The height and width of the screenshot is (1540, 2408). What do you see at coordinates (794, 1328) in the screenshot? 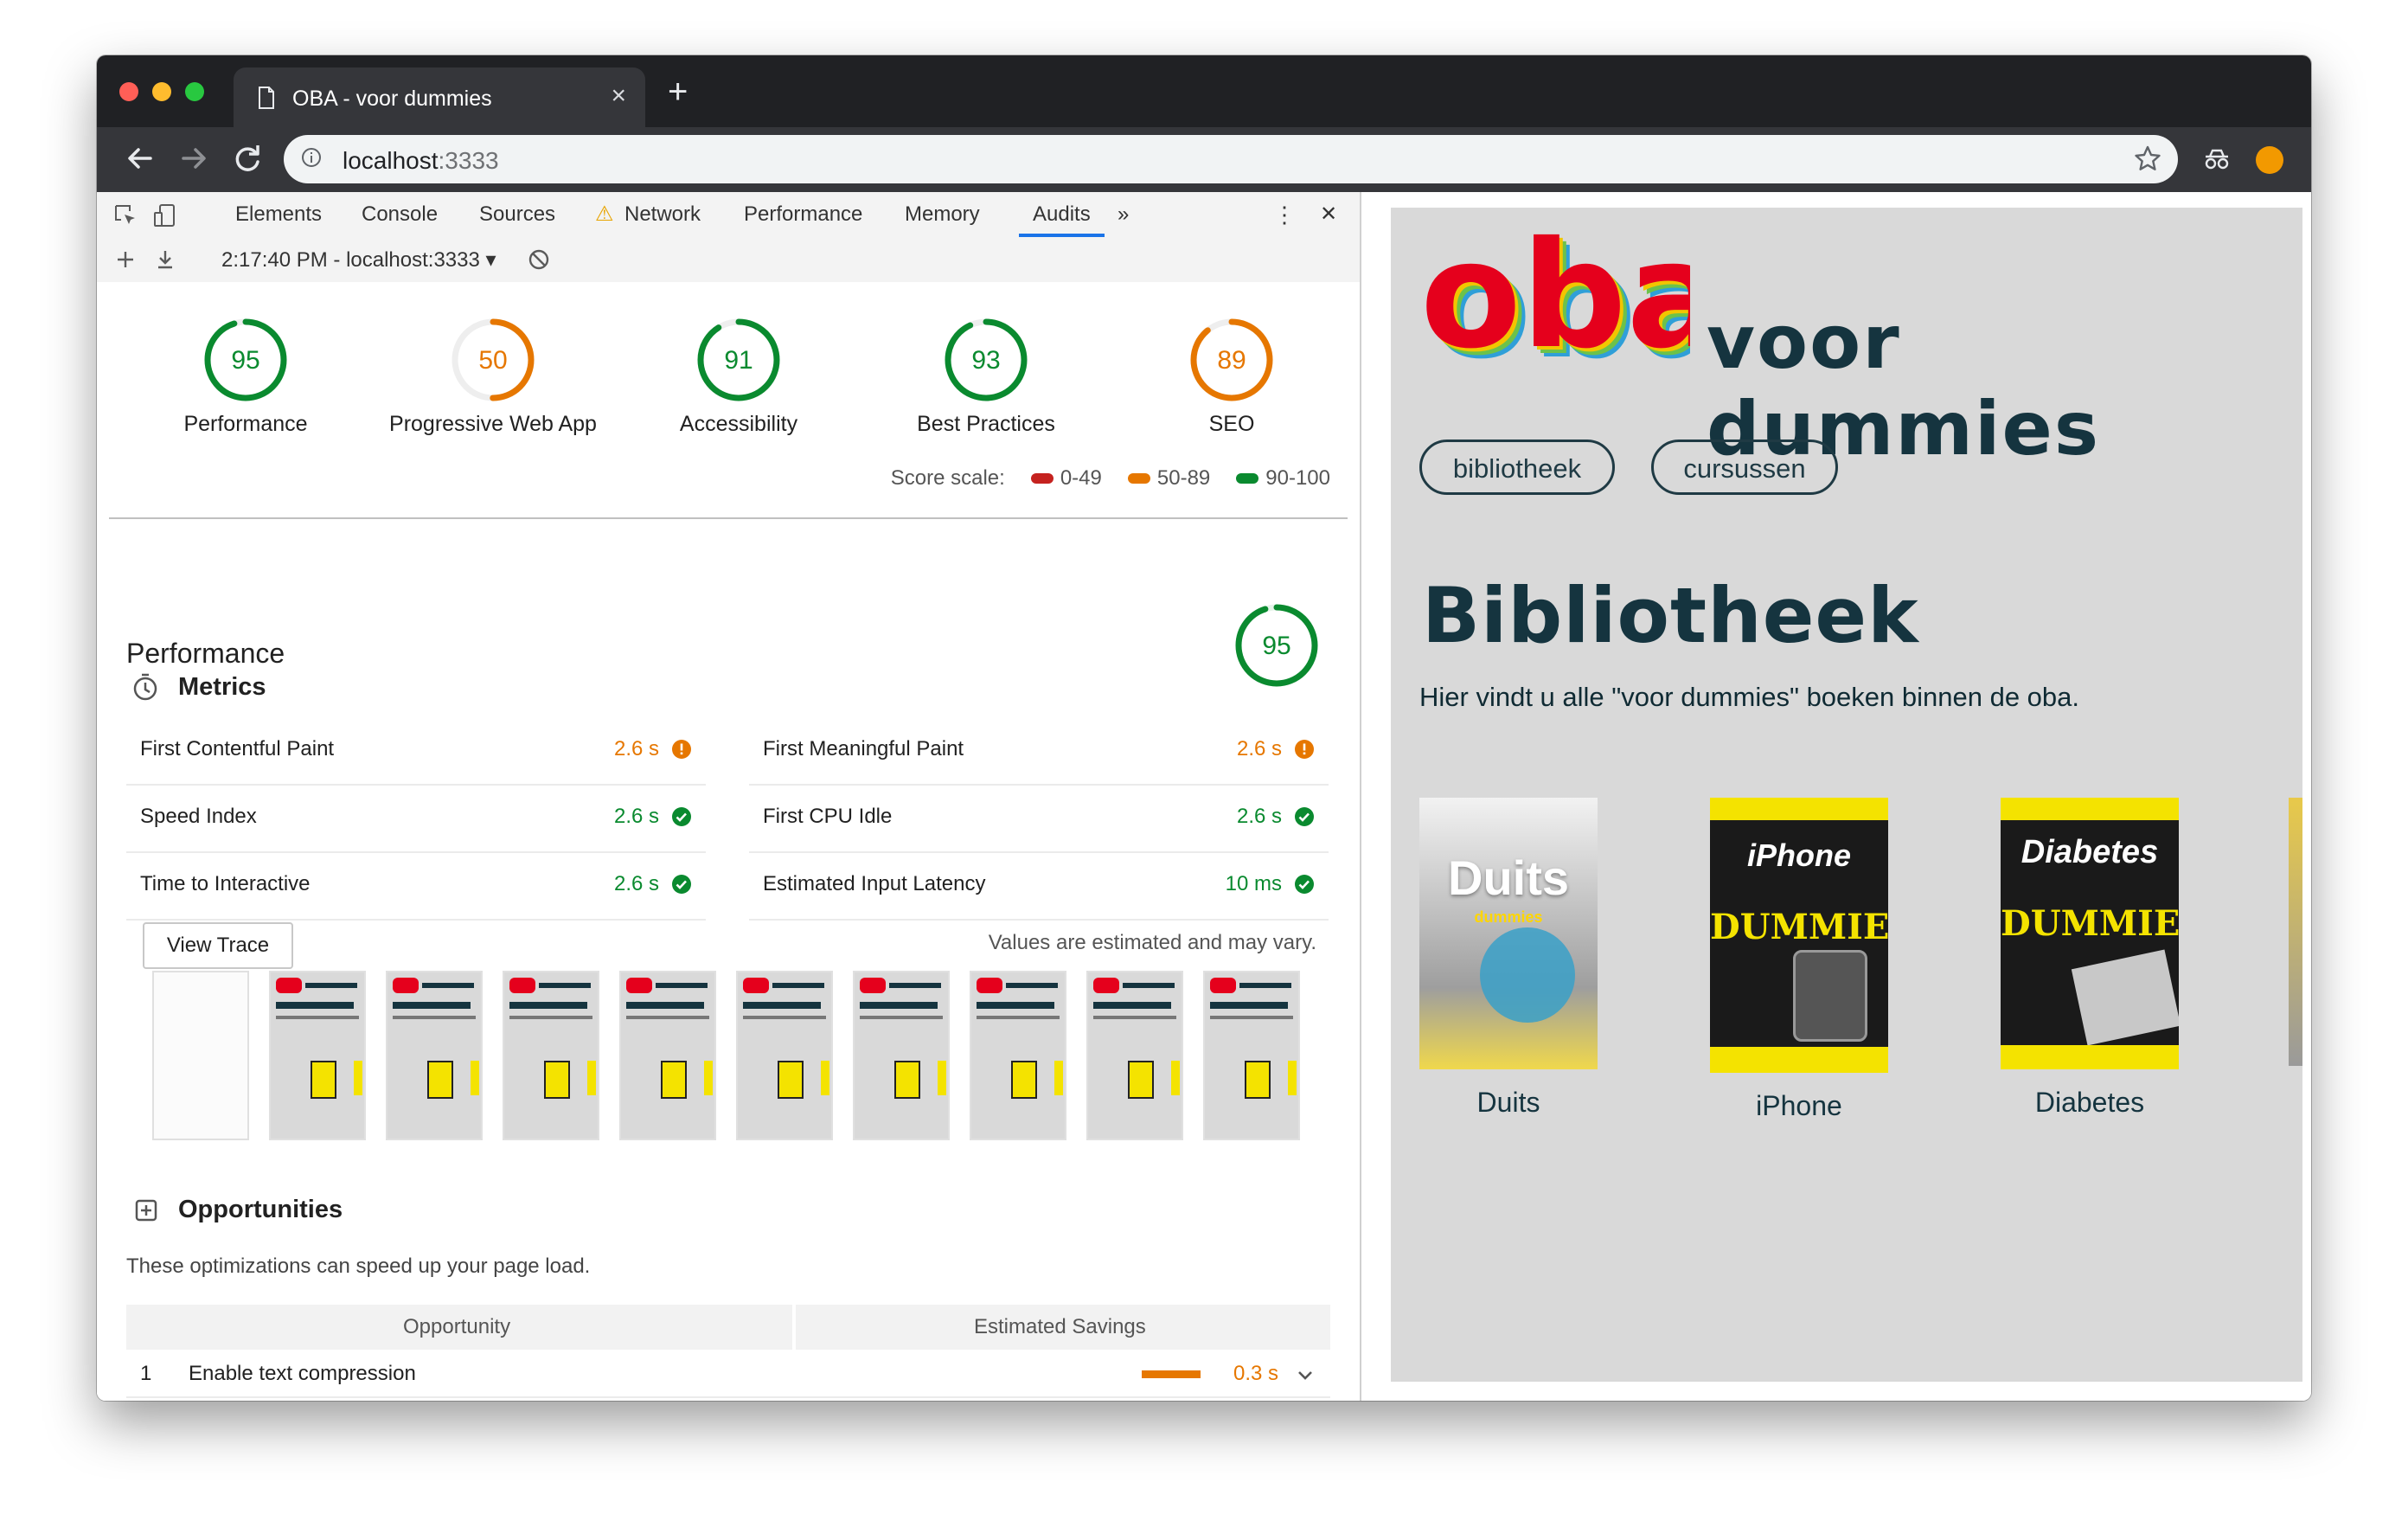
I see `column-separator` at bounding box center [794, 1328].